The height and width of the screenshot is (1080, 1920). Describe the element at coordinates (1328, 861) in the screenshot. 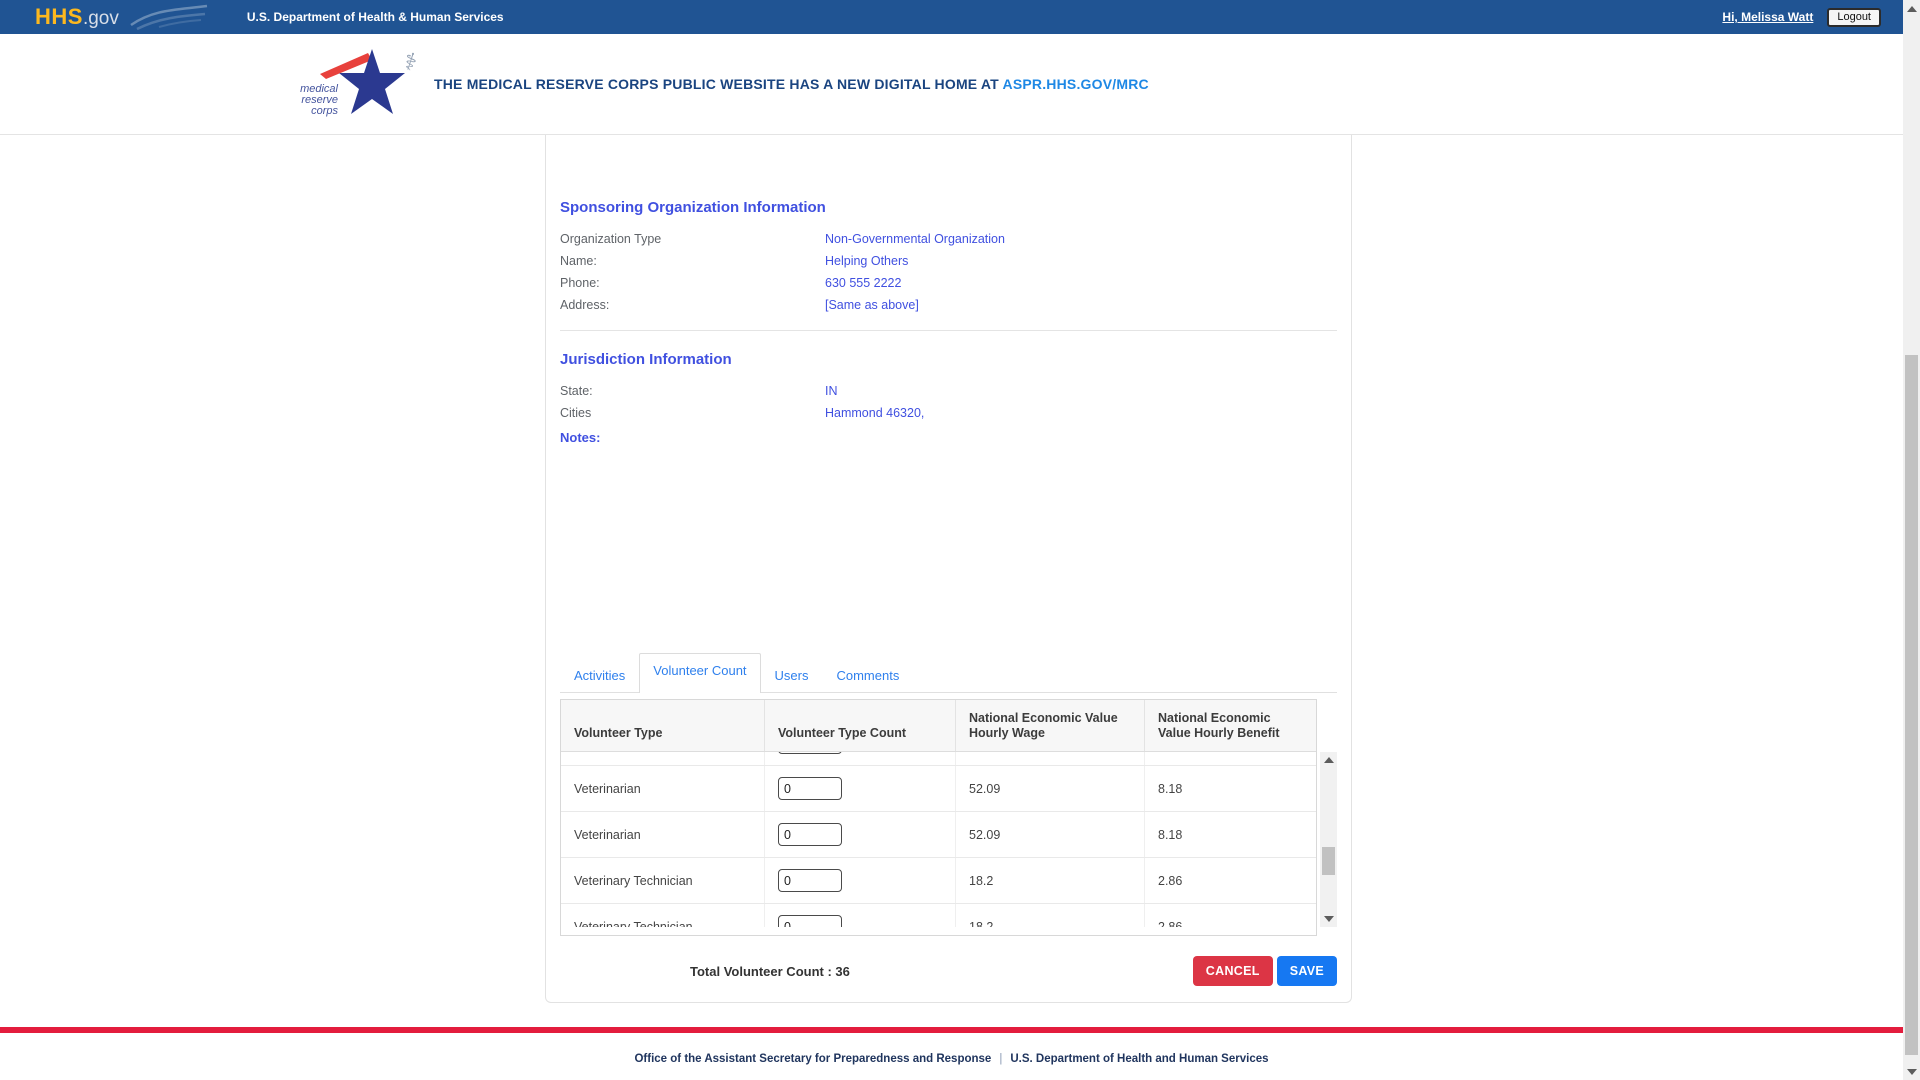

I see `table-scroll-thumb` at that location.